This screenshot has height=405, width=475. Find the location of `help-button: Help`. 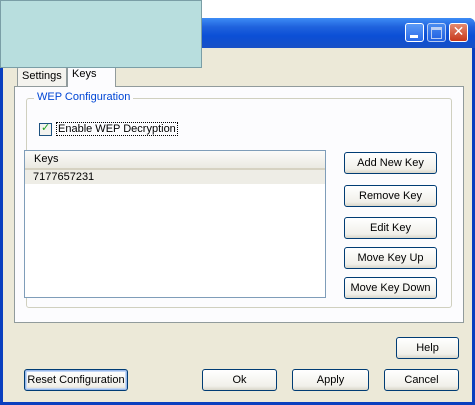

help-button: Help is located at coordinates (427, 348).